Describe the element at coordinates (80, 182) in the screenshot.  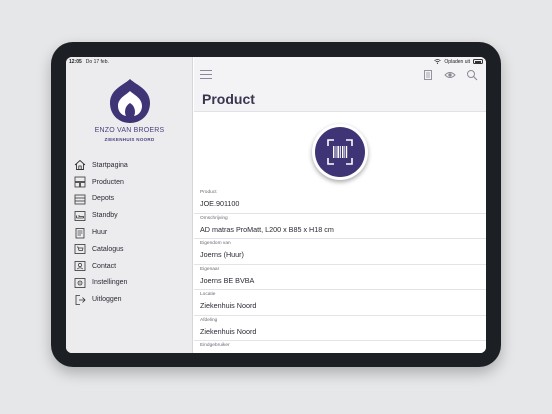
I see `boxes-icon` at that location.